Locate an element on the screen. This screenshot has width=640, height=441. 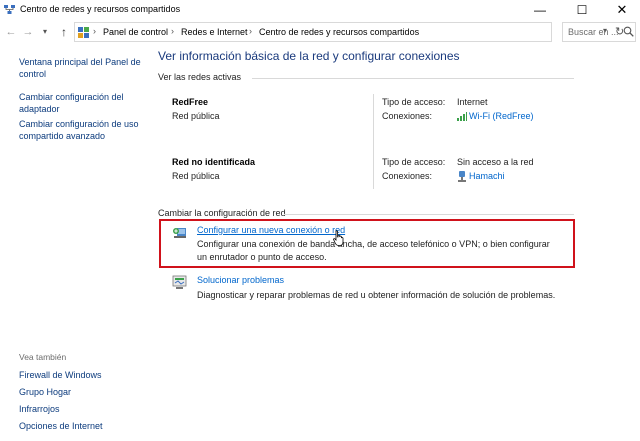
sidebar-link-homegroup: Grupo Hogar is located at coordinates (81, 392).